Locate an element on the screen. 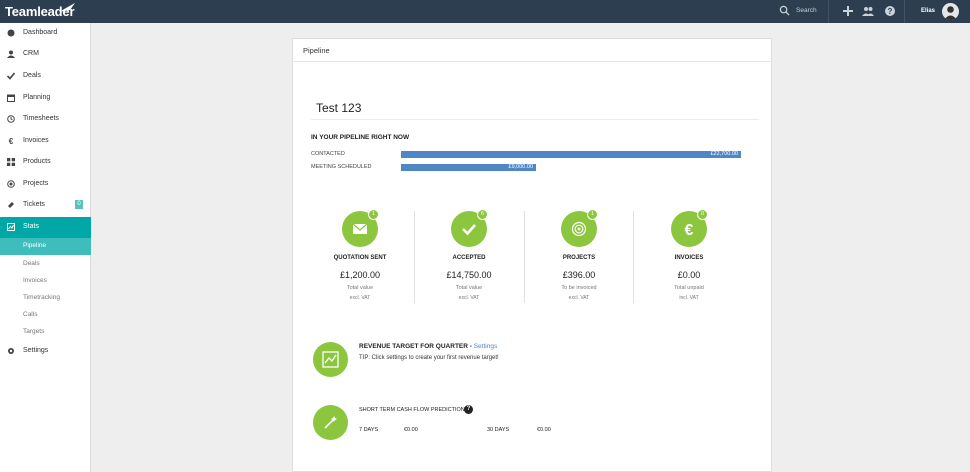 The image size is (970, 472). sidebar-item-dashboard: Dashboard is located at coordinates (45, 33).